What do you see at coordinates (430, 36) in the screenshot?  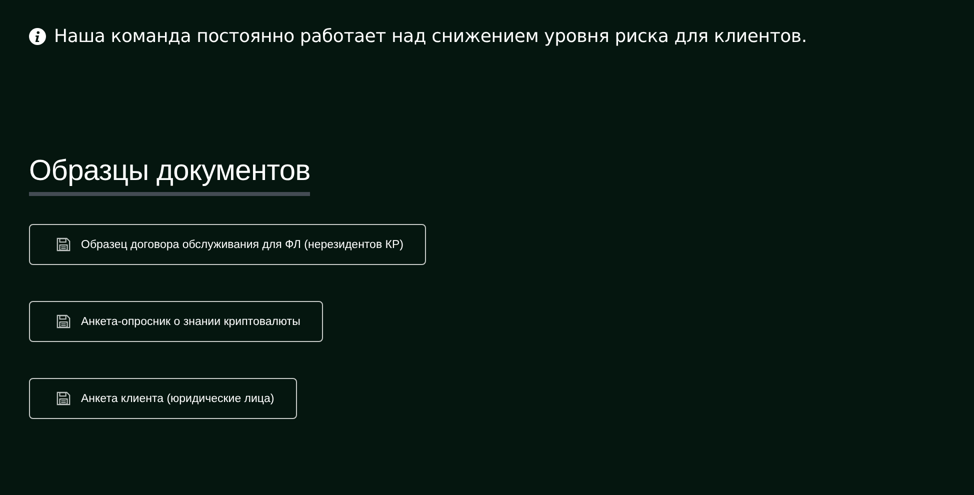 I see `notice-text: Наша команда постоянно работает над снижением уровня риска для клиентов.` at bounding box center [430, 36].